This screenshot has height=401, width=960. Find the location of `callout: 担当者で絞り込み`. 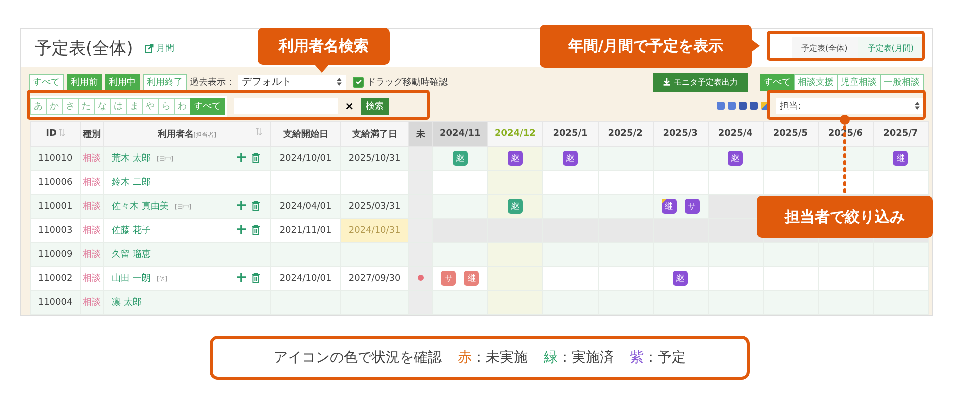

callout: 担当者で絞り込み is located at coordinates (845, 217).